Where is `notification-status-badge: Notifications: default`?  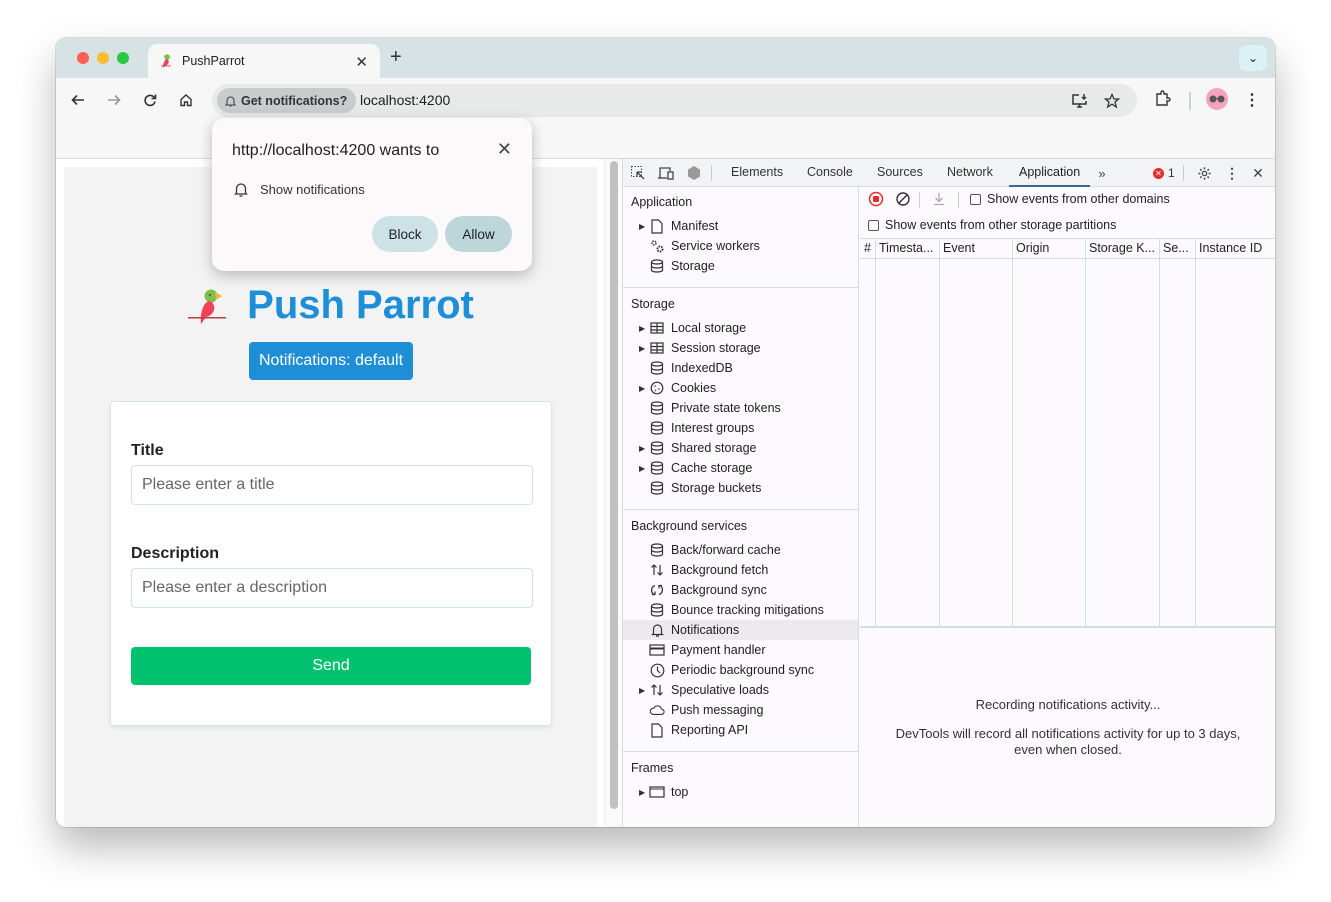
notification-status-badge: Notifications: default is located at coordinates (331, 361).